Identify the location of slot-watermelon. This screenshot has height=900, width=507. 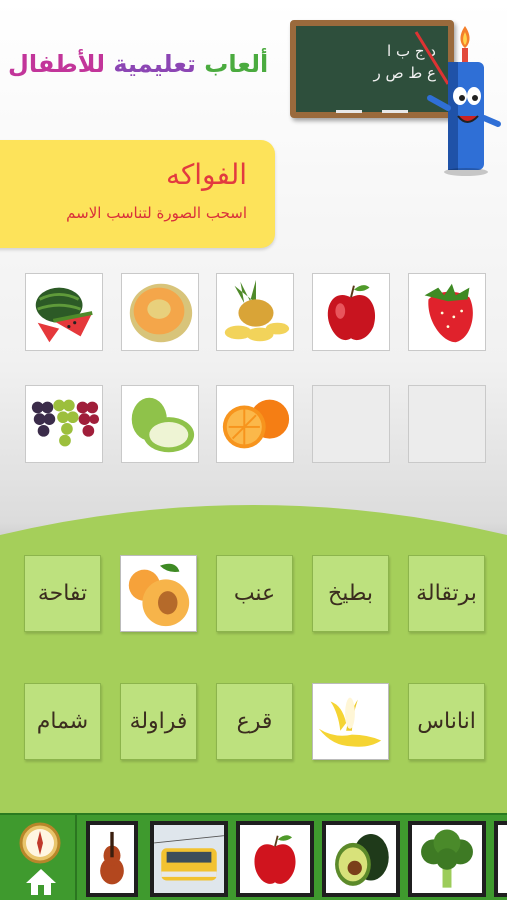
(64, 312).